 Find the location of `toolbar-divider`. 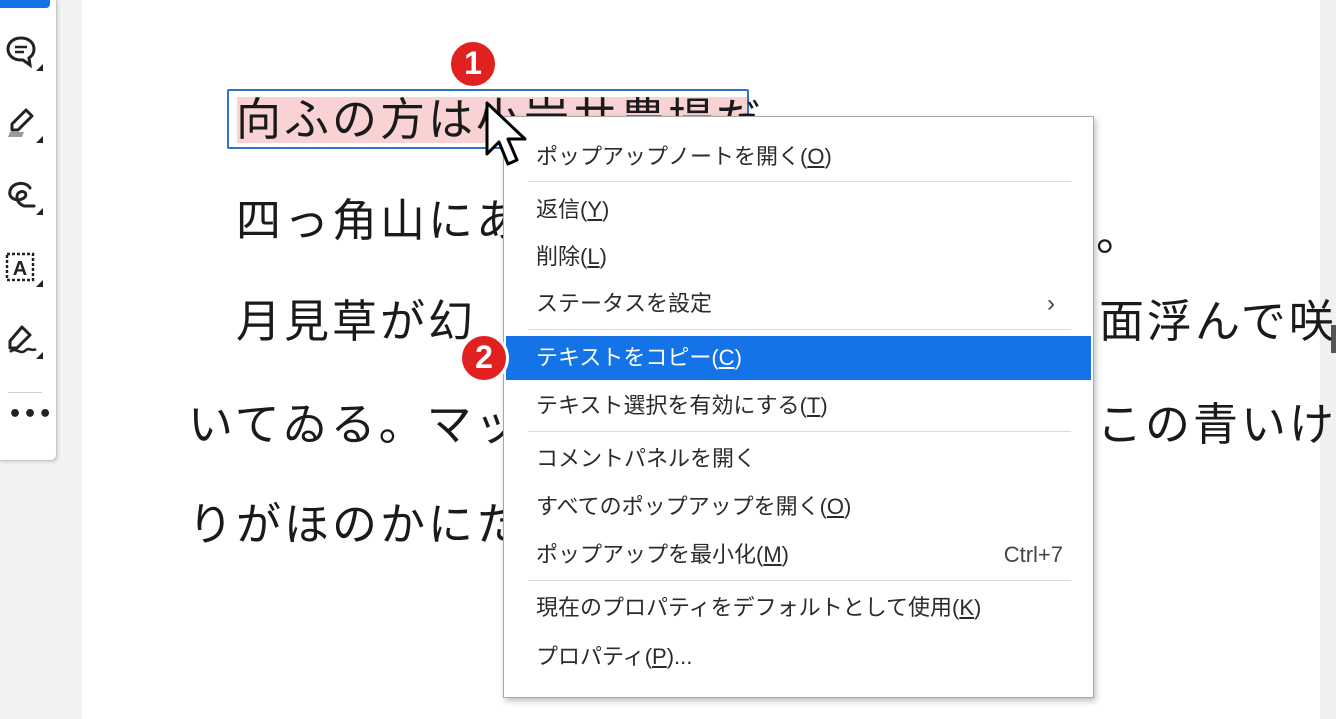

toolbar-divider is located at coordinates (25, 392).